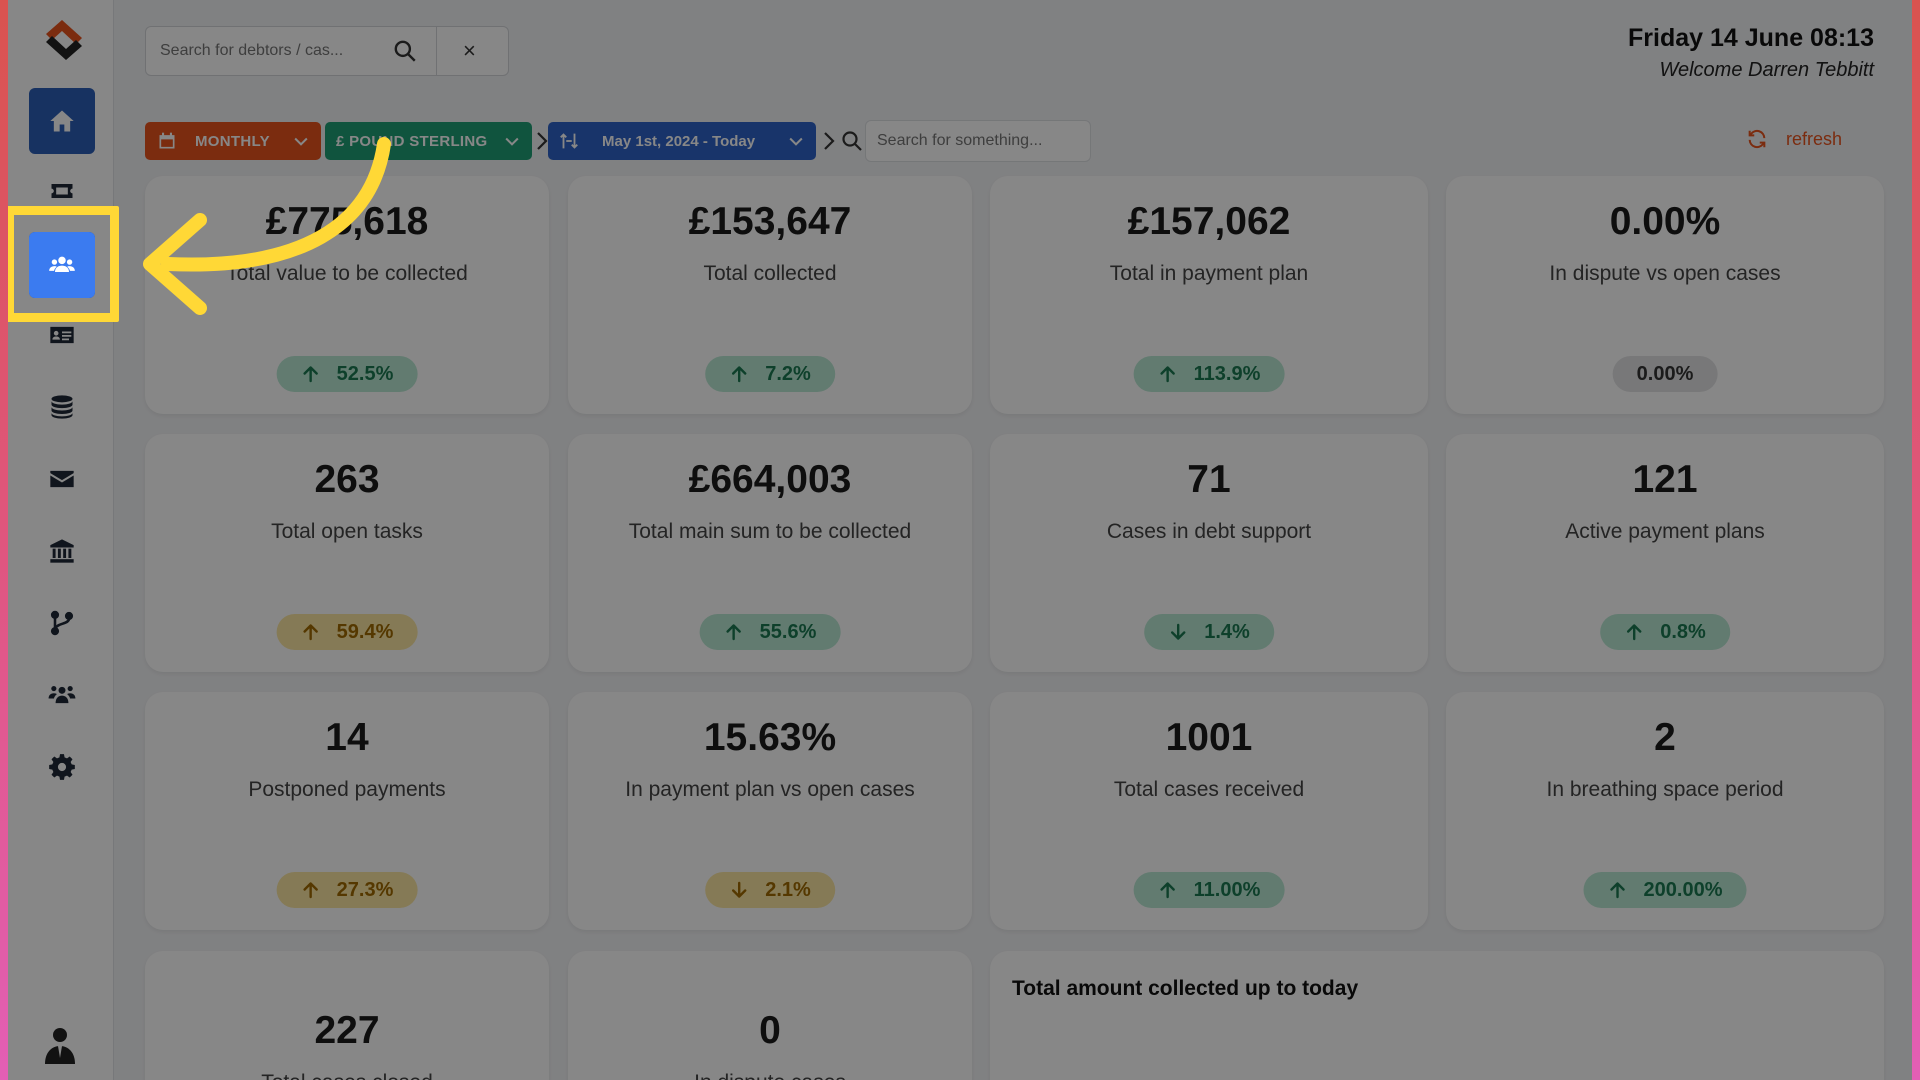 Image resolution: width=1920 pixels, height=1080 pixels. I want to click on trend-value: 0.8%, so click(1683, 631).